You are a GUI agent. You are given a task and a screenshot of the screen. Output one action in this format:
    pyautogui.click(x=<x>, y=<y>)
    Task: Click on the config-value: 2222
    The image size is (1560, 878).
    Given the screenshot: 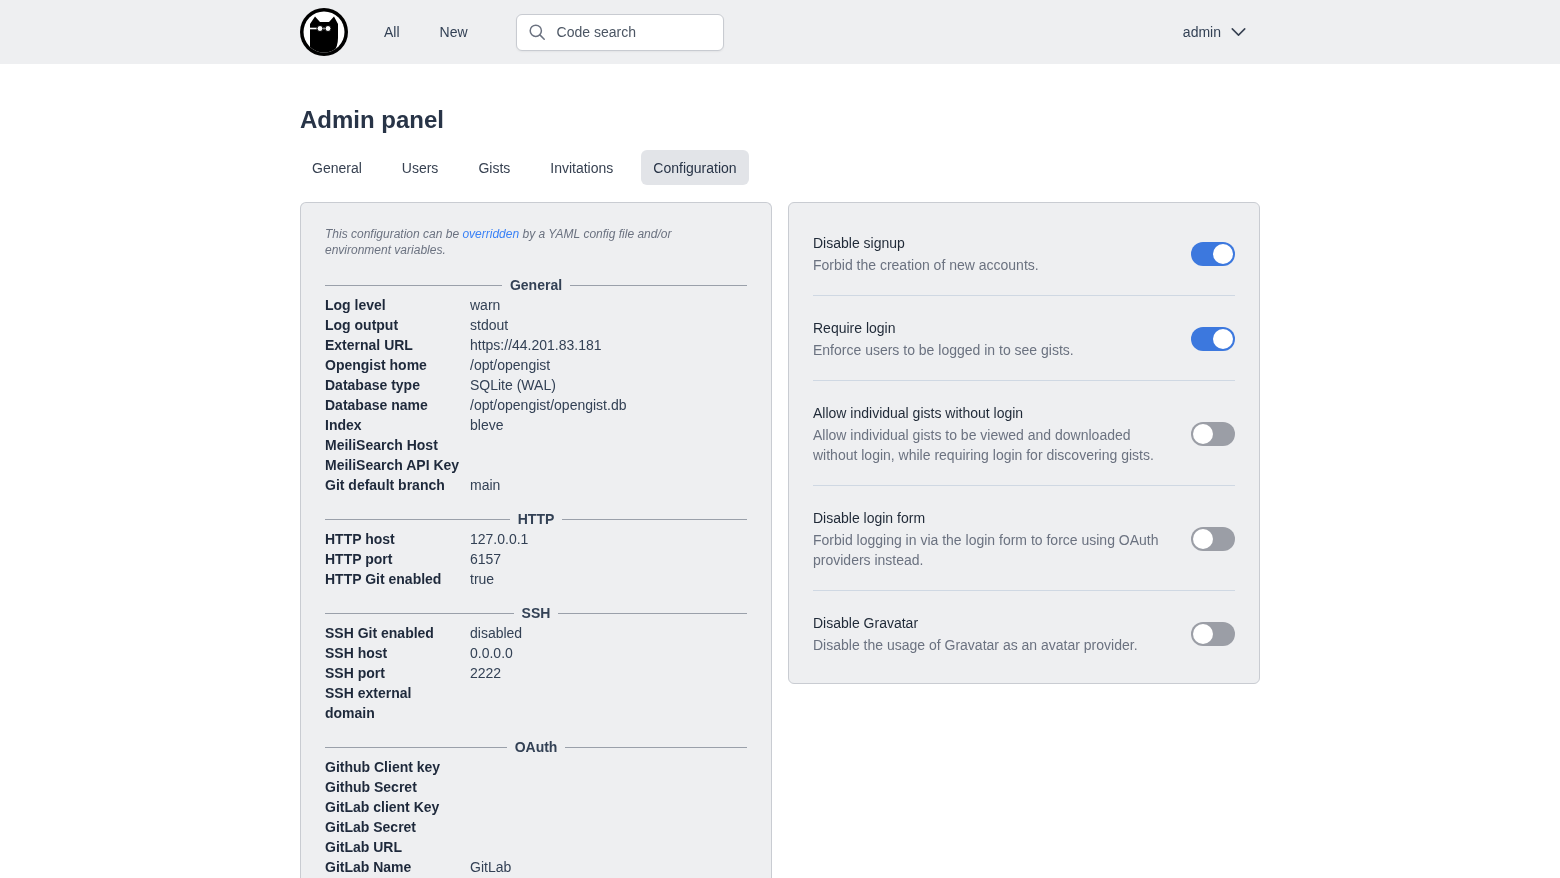 What is the action you would take?
    pyautogui.click(x=486, y=673)
    